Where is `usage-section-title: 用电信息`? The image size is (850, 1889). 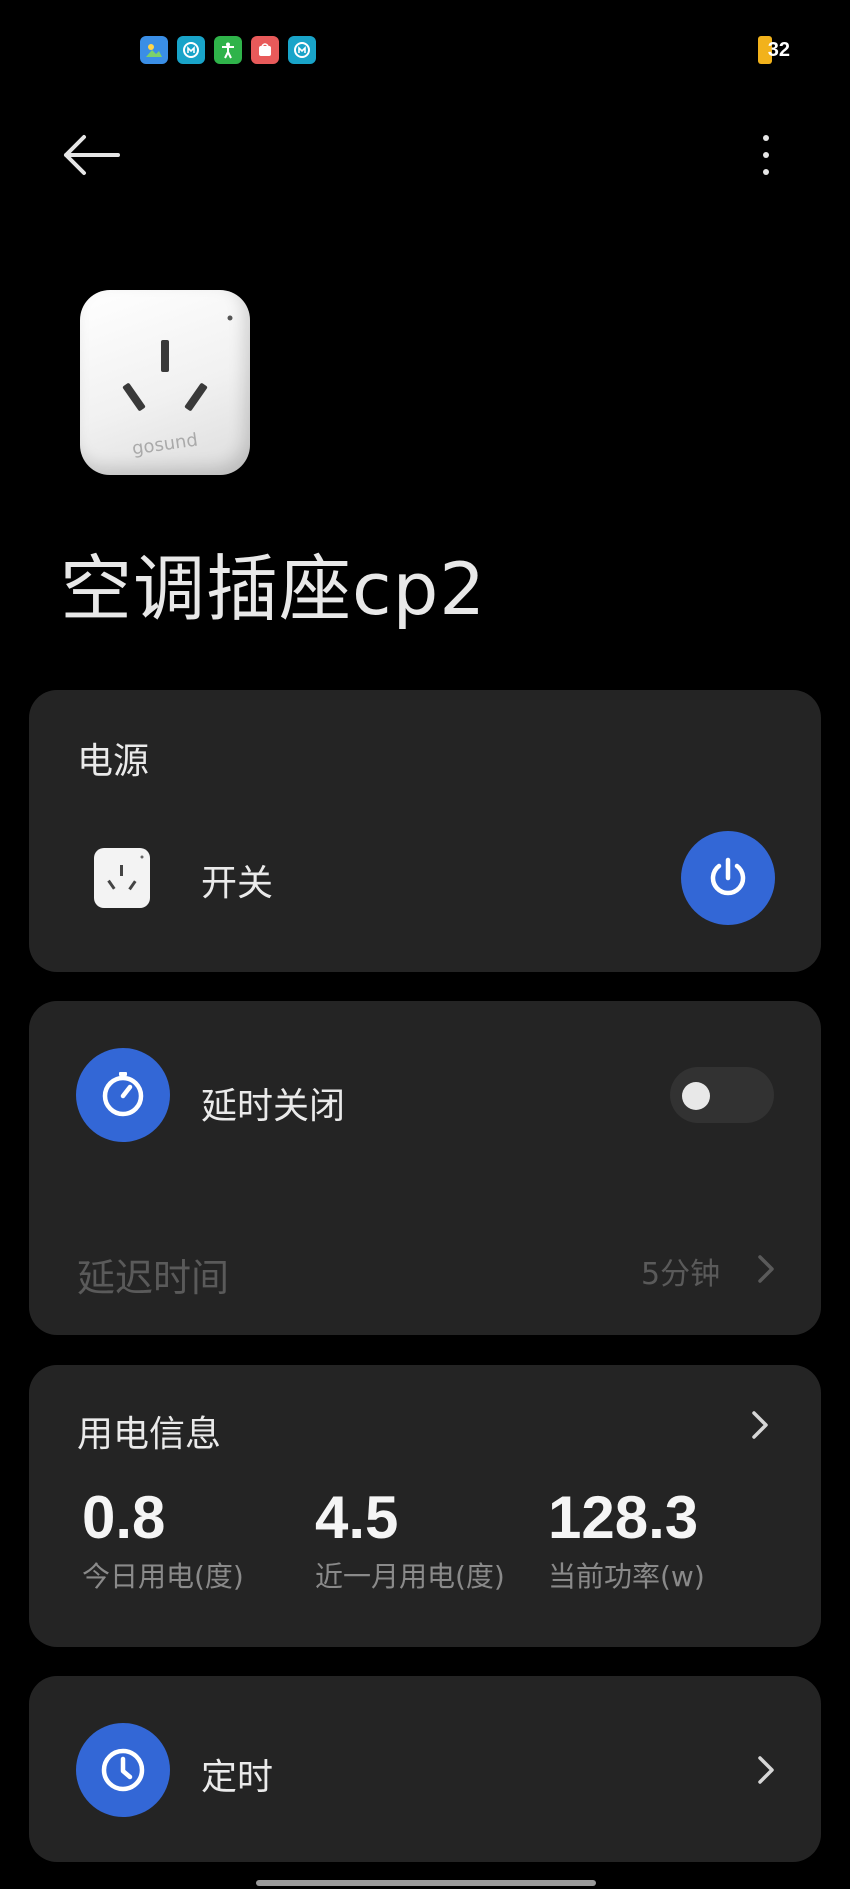
usage-section-title: 用电信息 is located at coordinates (149, 1434).